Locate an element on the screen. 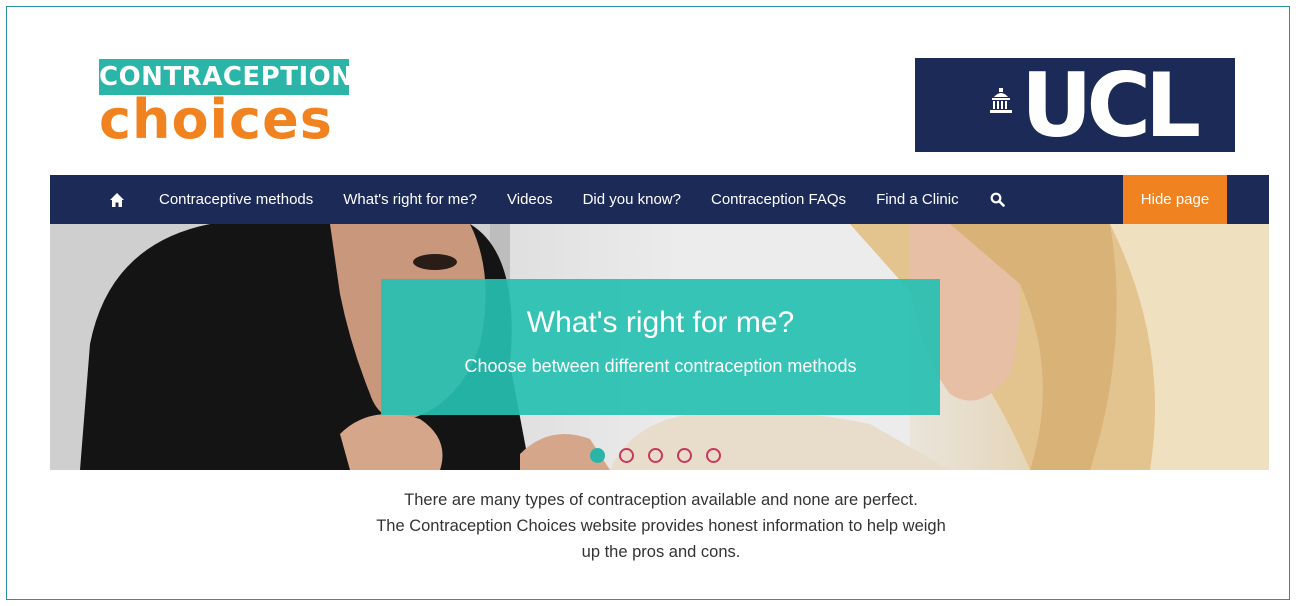 The width and height of the screenshot is (1296, 606). ucl-logo: UCL is located at coordinates (1075, 105).